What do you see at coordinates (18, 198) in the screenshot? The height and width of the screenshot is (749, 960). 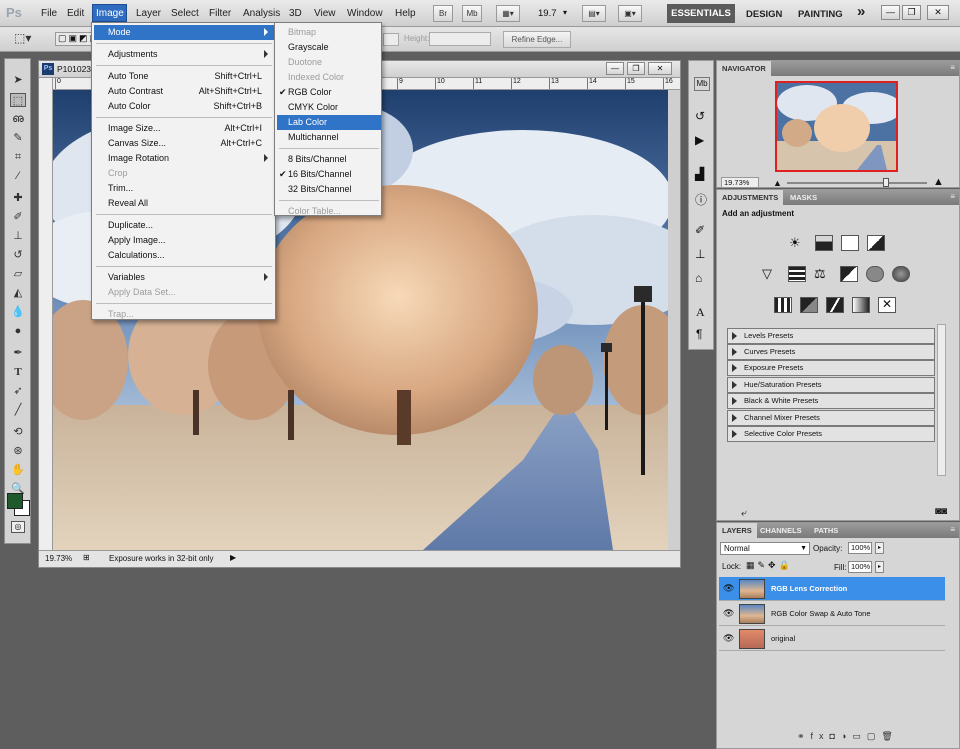 I see `healing-brush-tool-icon: ✚` at bounding box center [18, 198].